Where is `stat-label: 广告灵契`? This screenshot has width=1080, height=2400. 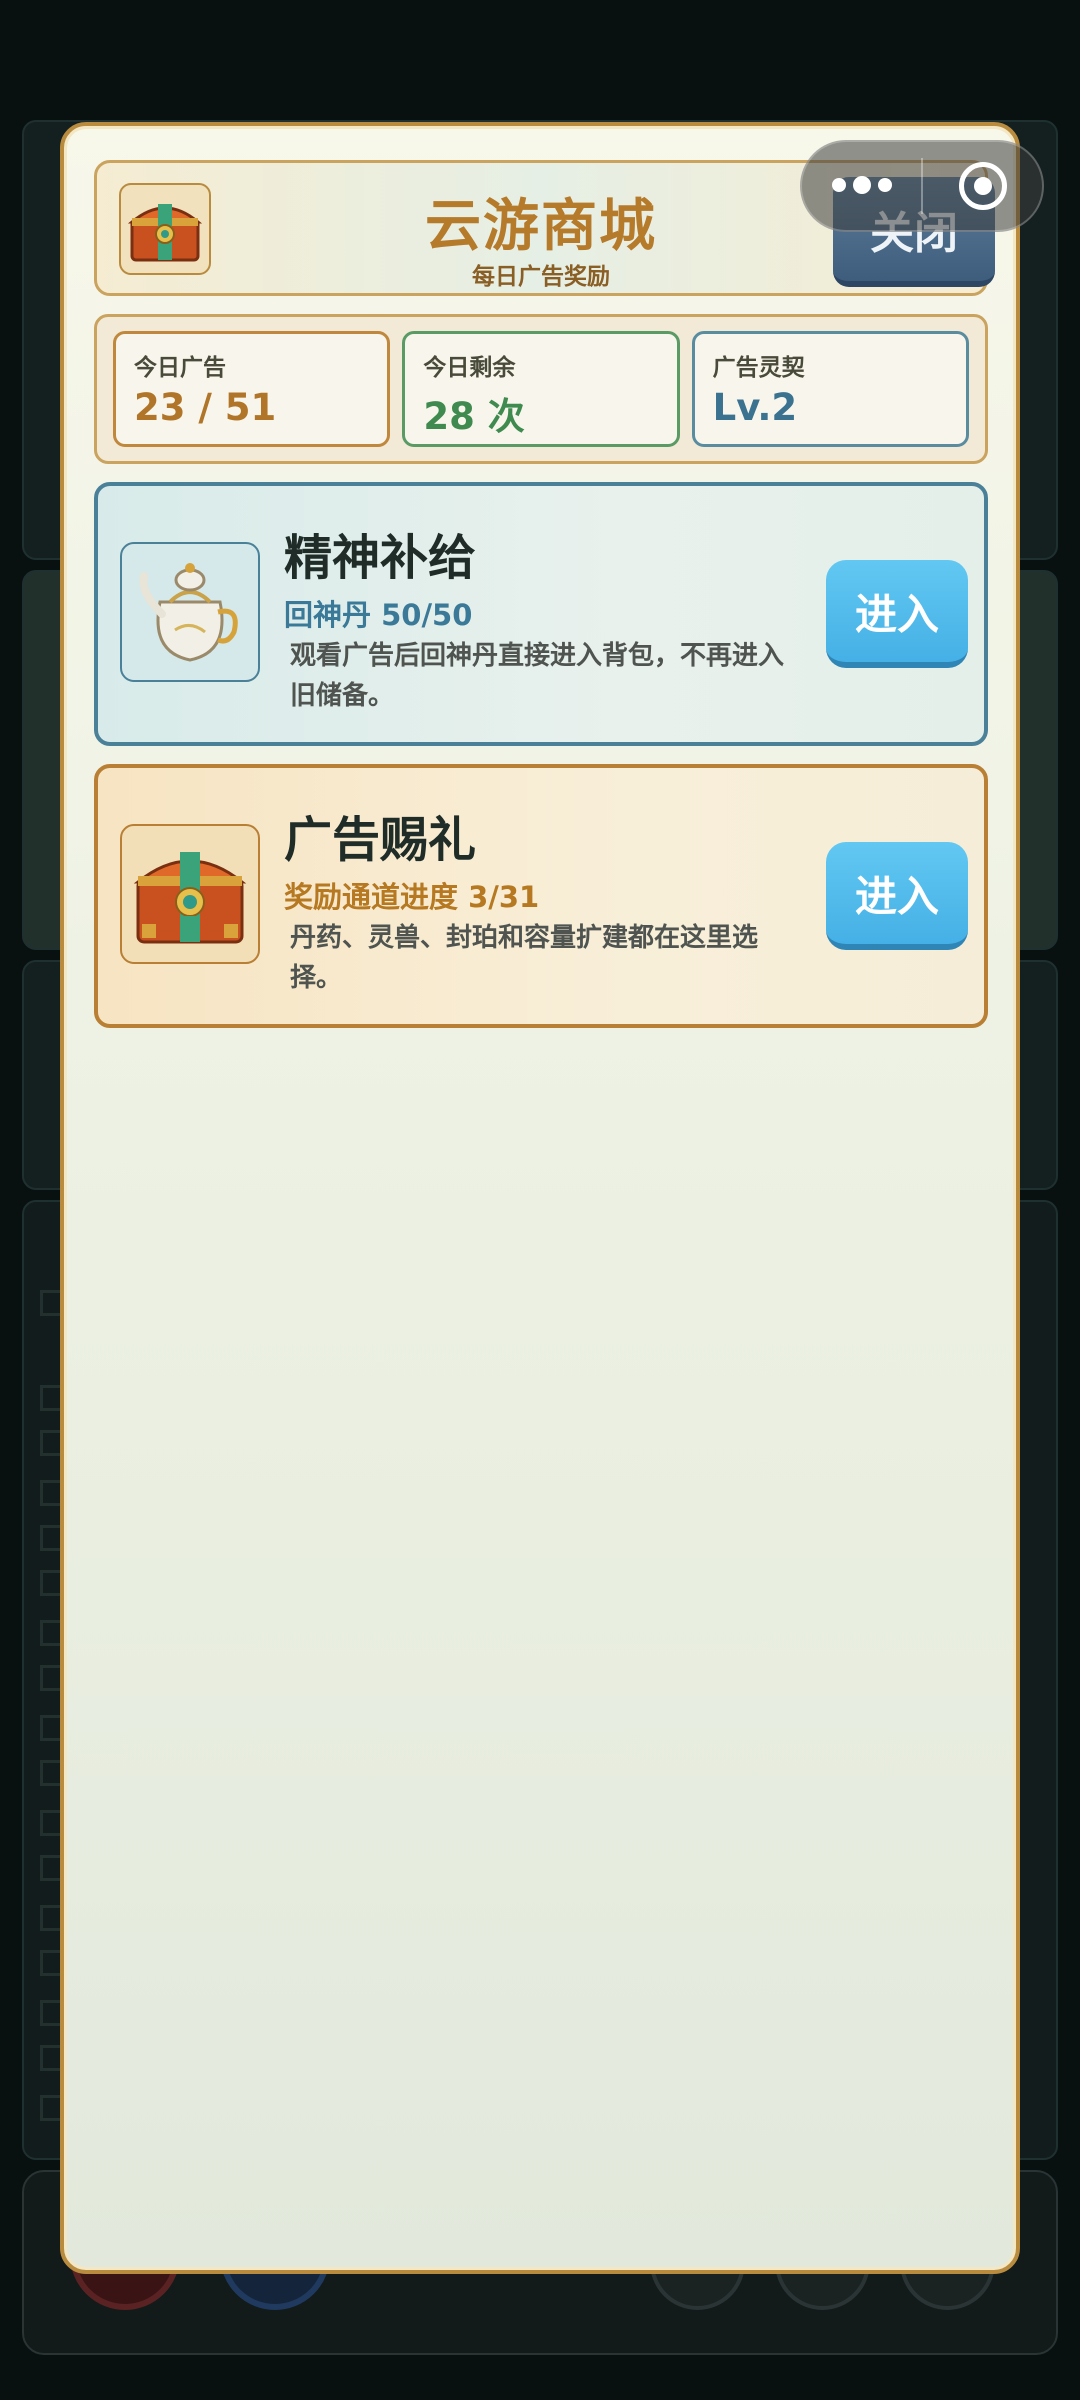
stat-label: 广告灵契 is located at coordinates (758, 368).